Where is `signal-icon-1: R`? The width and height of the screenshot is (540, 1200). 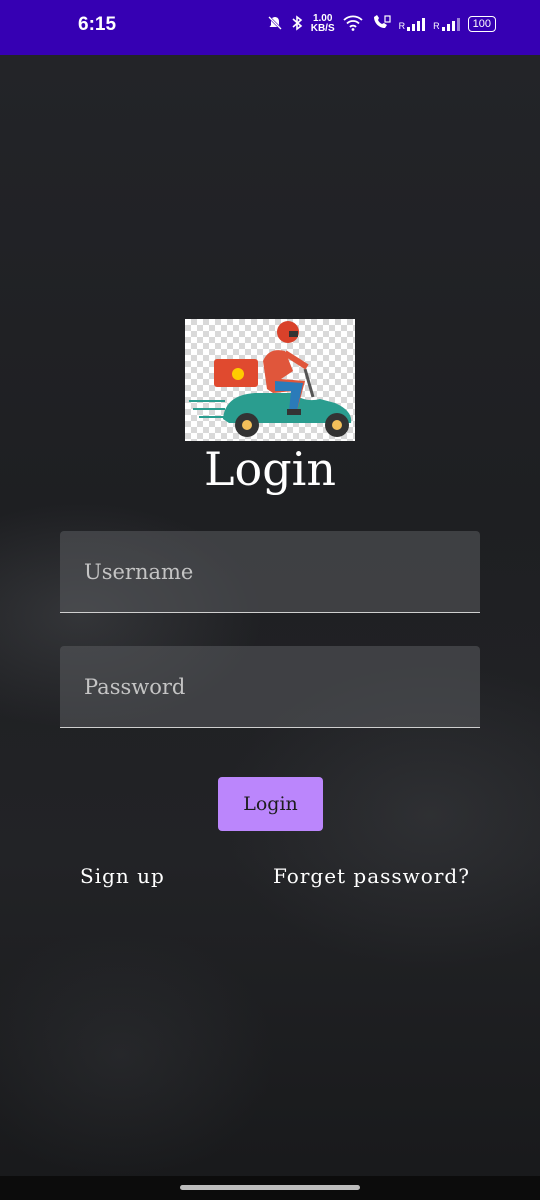
signal-icon-1: R is located at coordinates (412, 24).